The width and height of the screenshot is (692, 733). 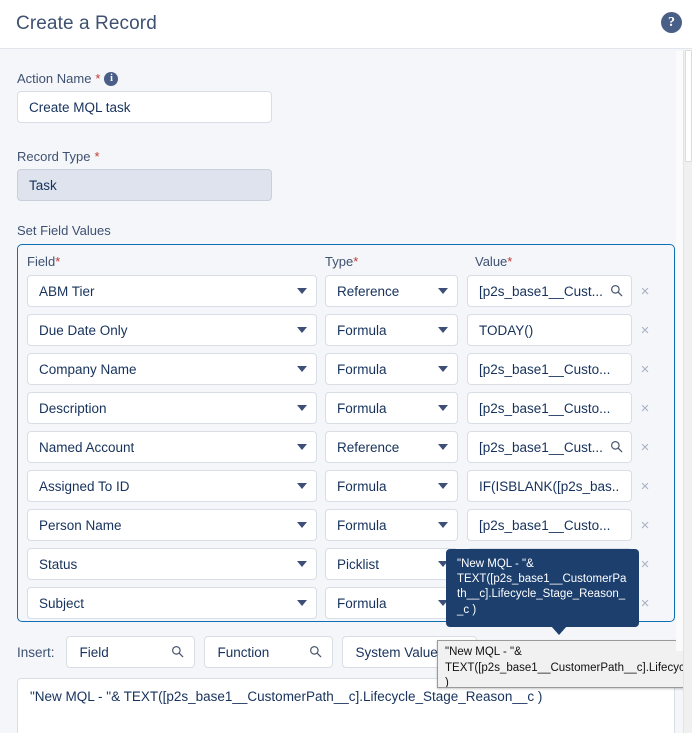 What do you see at coordinates (535, 261) in the screenshot?
I see `column-header-value: Value*` at bounding box center [535, 261].